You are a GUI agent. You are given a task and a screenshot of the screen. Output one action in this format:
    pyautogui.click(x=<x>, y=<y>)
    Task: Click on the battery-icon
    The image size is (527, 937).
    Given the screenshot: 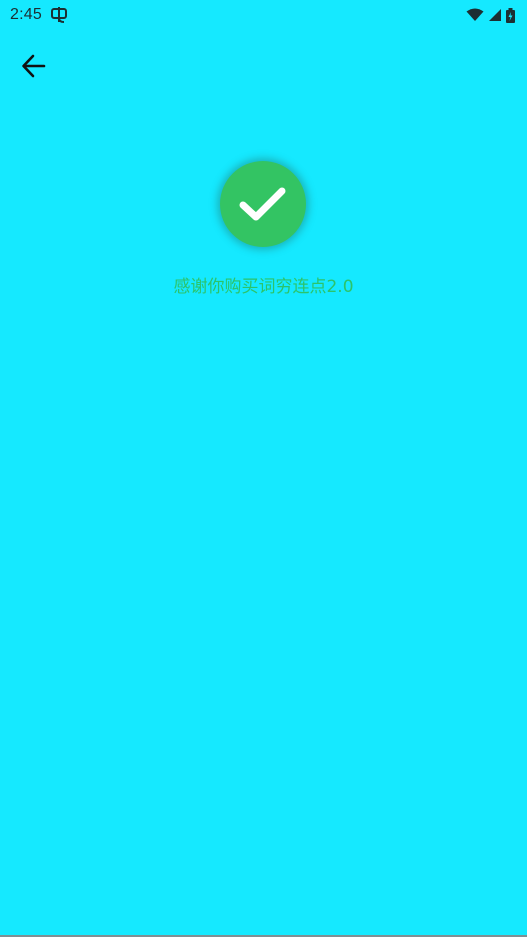 What is the action you would take?
    pyautogui.click(x=510, y=15)
    